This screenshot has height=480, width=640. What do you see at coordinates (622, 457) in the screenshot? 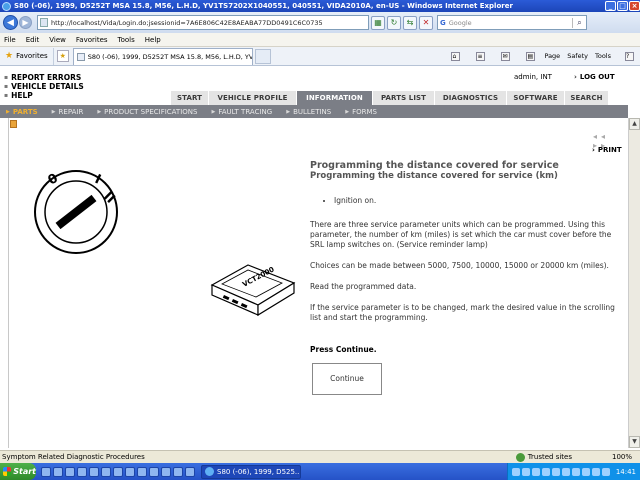
I see `zoom-level: 100%` at bounding box center [622, 457].